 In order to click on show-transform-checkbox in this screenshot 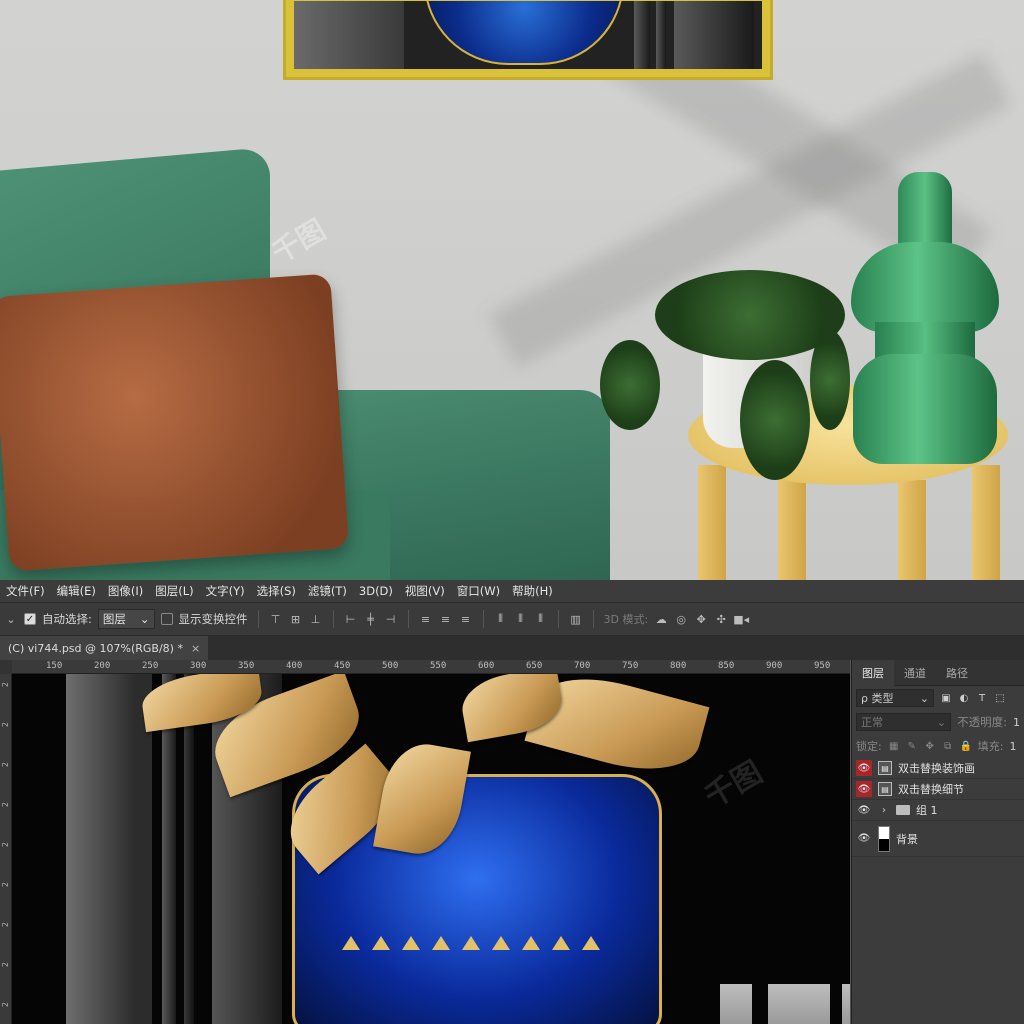, I will do `click(166, 619)`.